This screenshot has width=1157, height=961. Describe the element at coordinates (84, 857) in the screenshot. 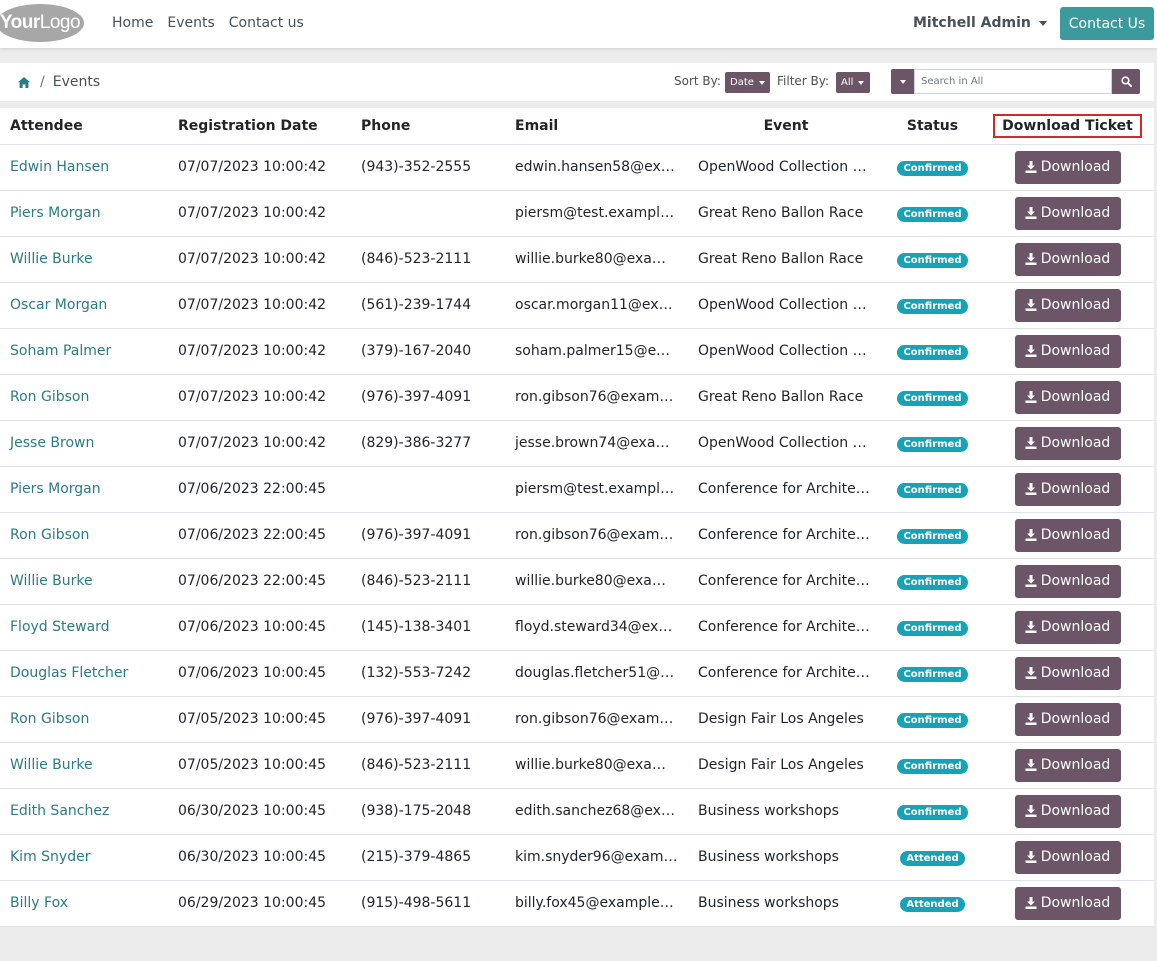

I see `attendee-link: Kim Snyder` at that location.